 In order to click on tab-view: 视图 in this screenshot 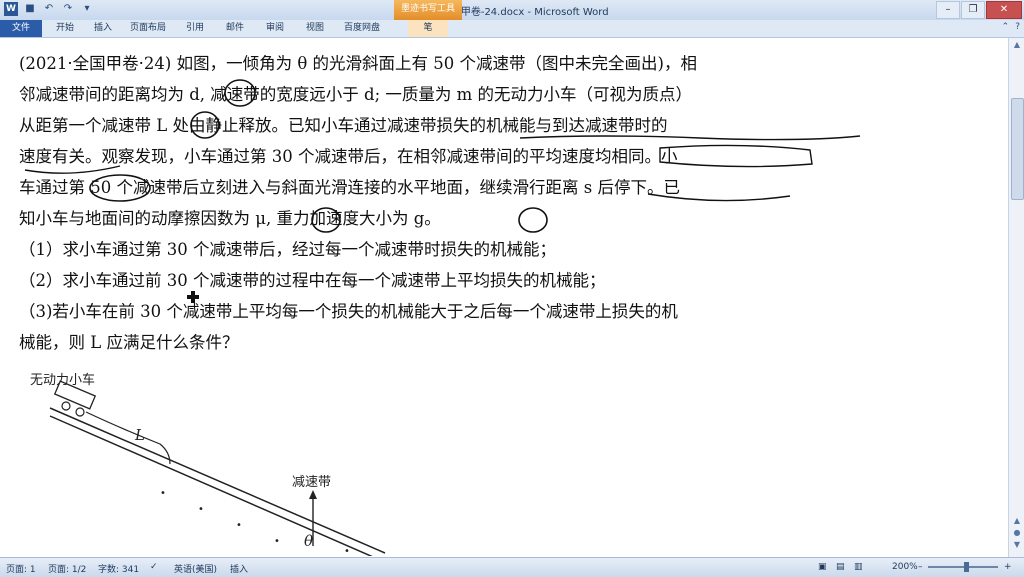, I will do `click(315, 28)`.